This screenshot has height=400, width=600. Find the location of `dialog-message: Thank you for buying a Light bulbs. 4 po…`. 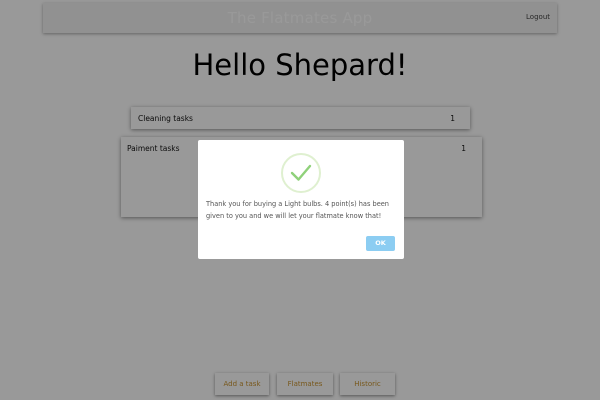

dialog-message: Thank you for buying a Light bulbs. 4 po… is located at coordinates (297, 210).